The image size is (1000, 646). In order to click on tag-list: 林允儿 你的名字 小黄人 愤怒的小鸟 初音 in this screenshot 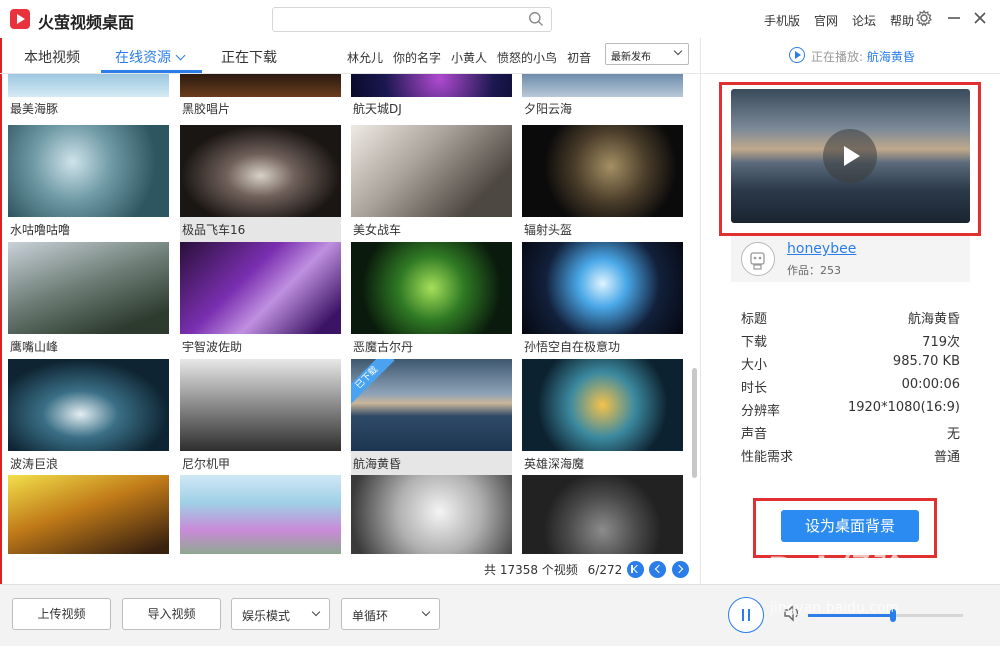, I will do `click(469, 57)`.